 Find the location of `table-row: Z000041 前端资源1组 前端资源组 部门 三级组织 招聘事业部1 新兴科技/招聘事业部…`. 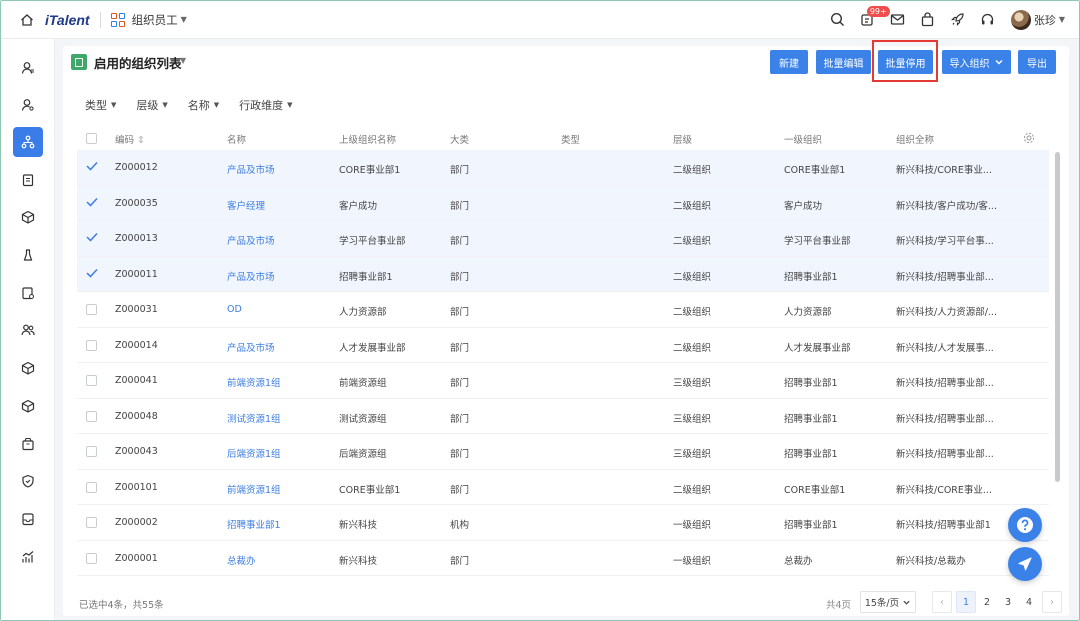

table-row: Z000041 前端资源1组 前端资源组 部门 三级组织 招聘事业部1 新兴科技/招聘事业部… is located at coordinates (563, 381).